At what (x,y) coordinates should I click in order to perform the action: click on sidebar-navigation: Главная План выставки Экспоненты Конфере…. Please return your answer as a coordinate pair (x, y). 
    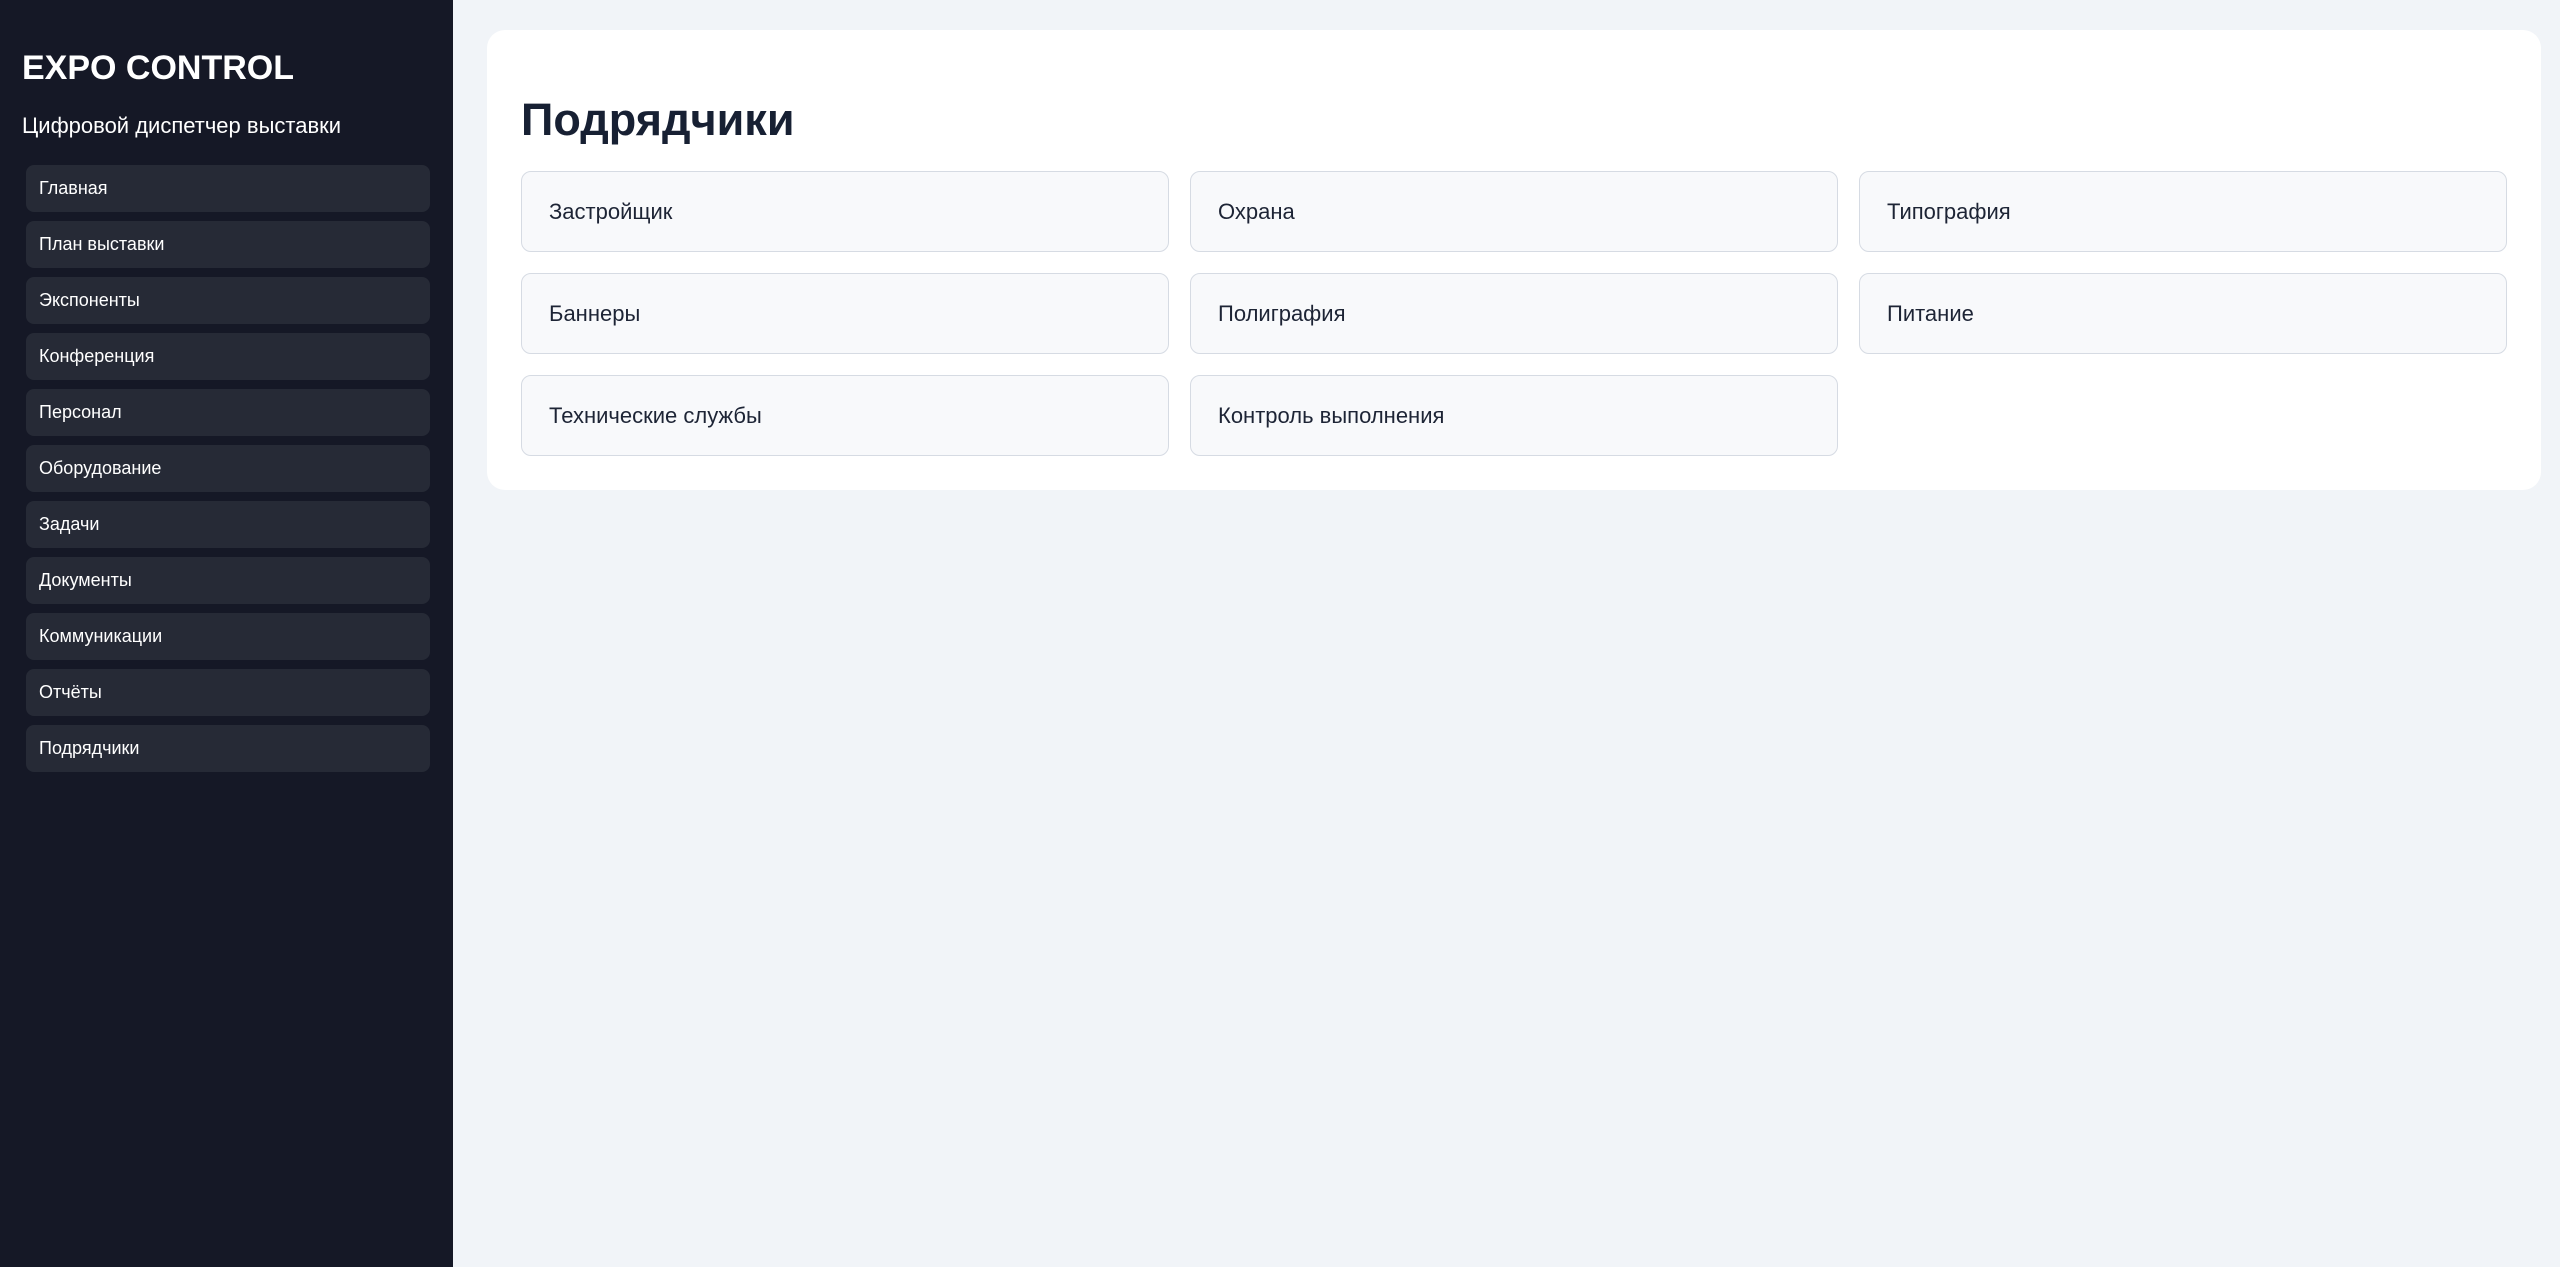
    Looking at the image, I should click on (228, 473).